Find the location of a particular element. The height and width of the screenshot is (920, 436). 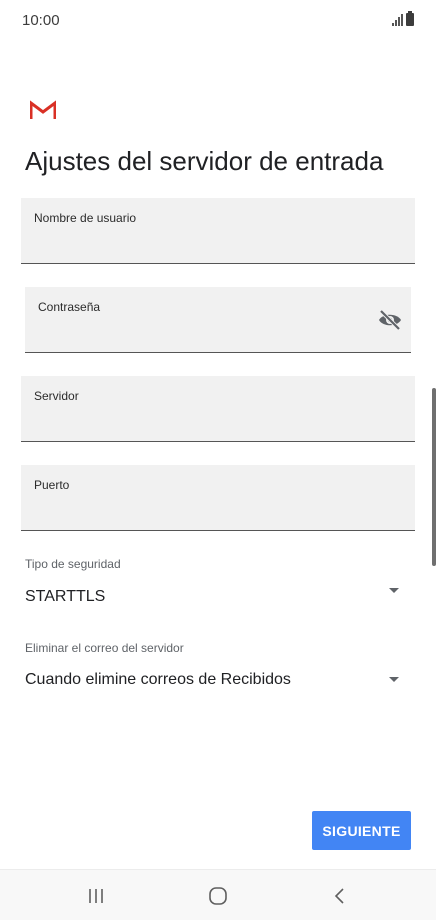

username-input is located at coordinates (204, 243).